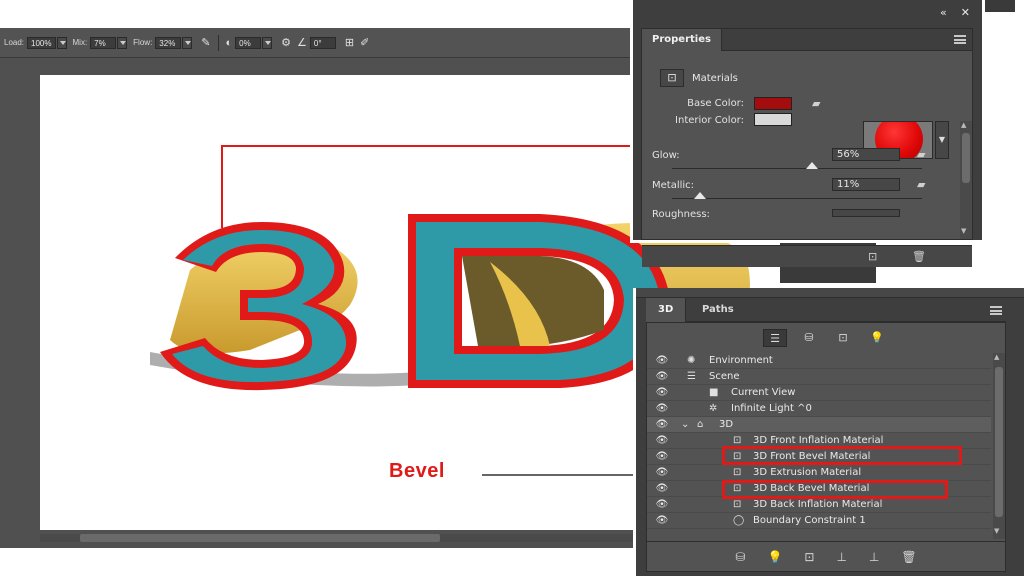 The image size is (1024, 576). Describe the element at coordinates (921, 184) in the screenshot. I see `metallic-folder-icon: ▰` at that location.